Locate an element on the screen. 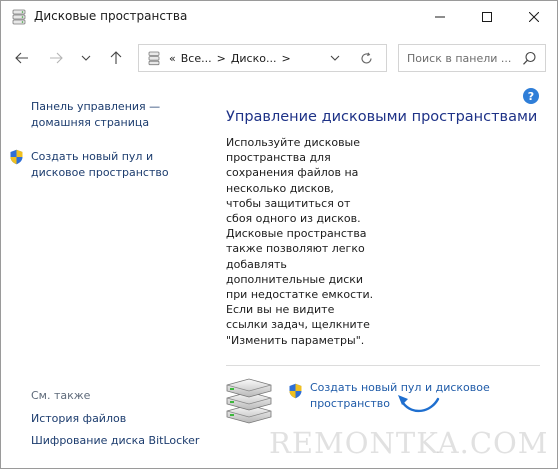  description-line: добавлять is located at coordinates (256, 264).